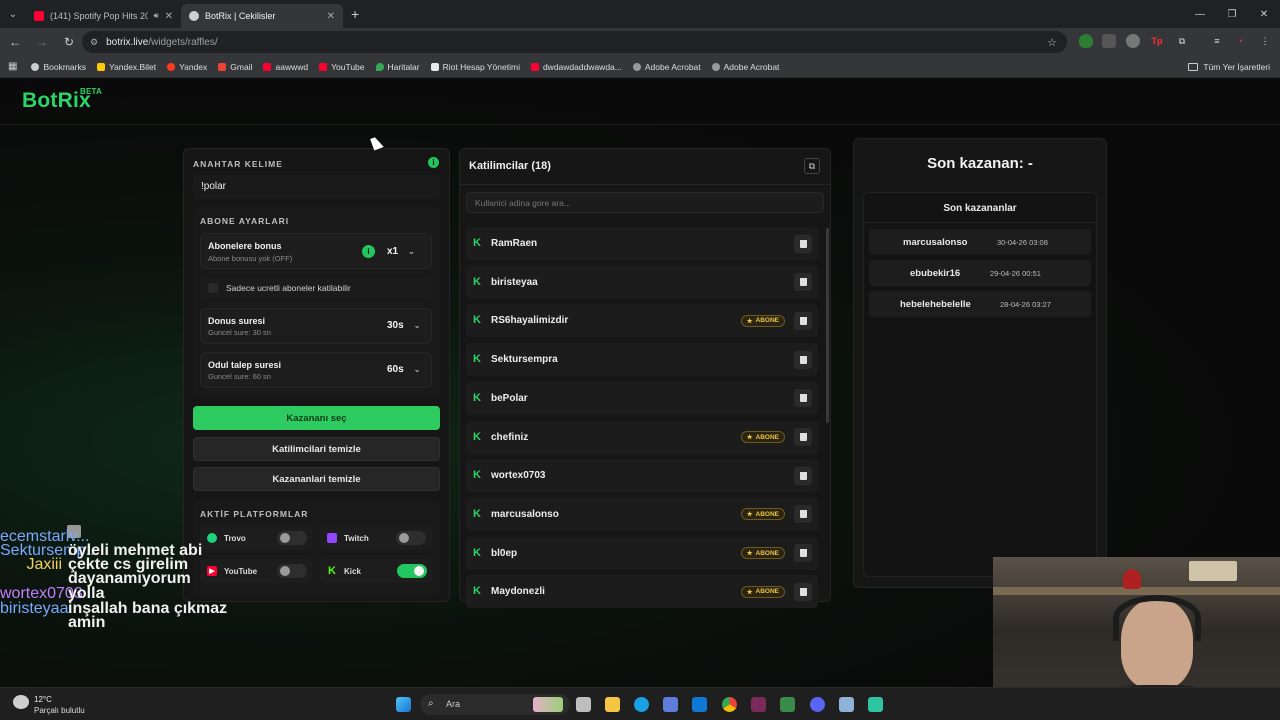 Image resolution: width=1280 pixels, height=720 pixels. I want to click on maximize-icon: ❐, so click(1232, 14).